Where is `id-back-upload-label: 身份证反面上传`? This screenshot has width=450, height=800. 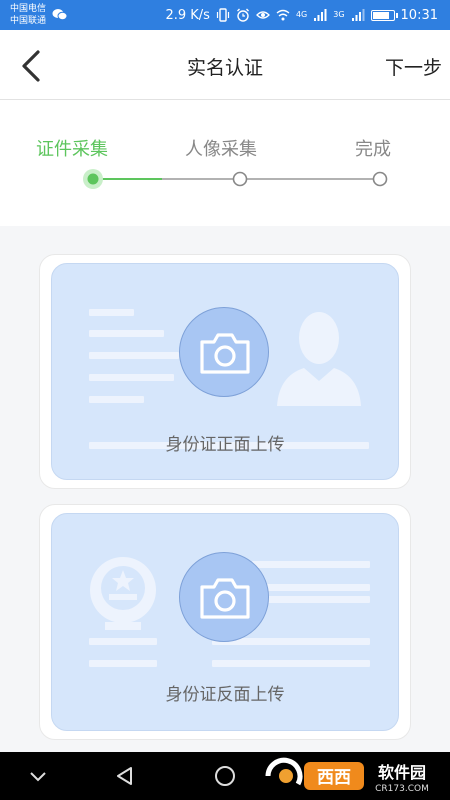
id-back-upload-label: 身份证反面上传 is located at coordinates (225, 695).